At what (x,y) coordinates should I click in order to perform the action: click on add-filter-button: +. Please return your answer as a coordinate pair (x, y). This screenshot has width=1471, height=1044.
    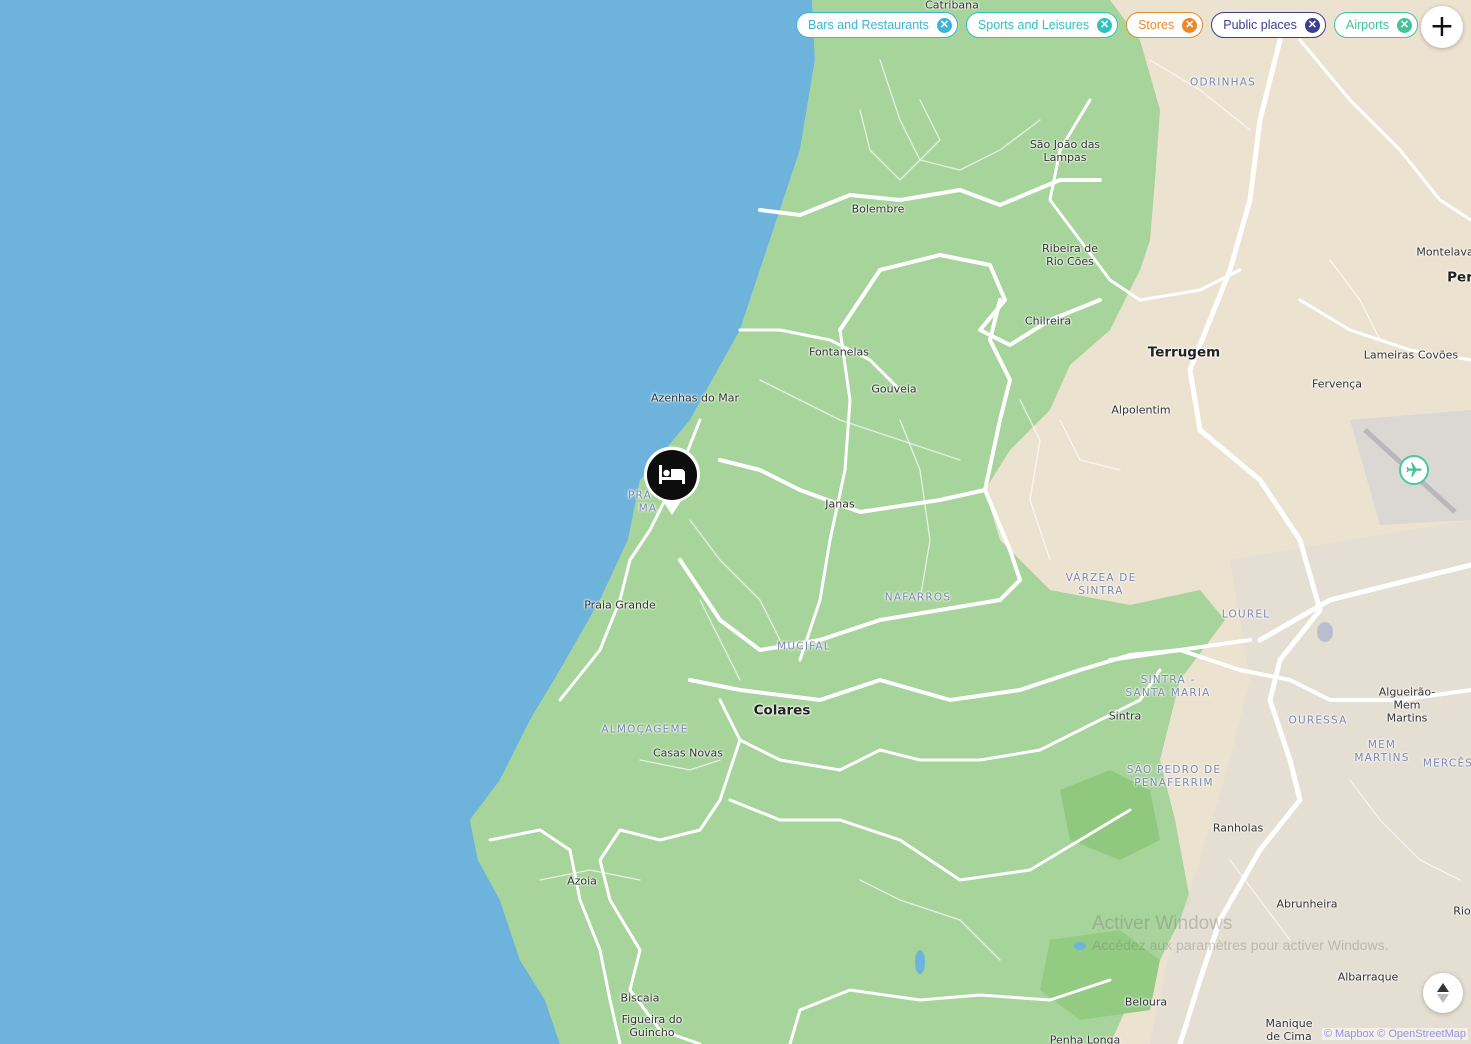
    Looking at the image, I should click on (1442, 27).